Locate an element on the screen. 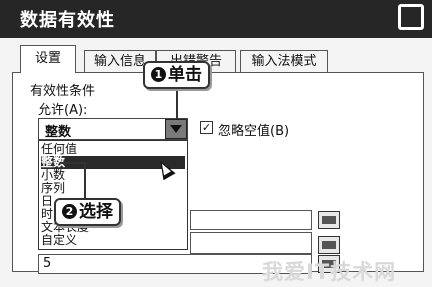 The width and height of the screenshot is (432, 287). tab-settings: 设置 is located at coordinates (48, 59).